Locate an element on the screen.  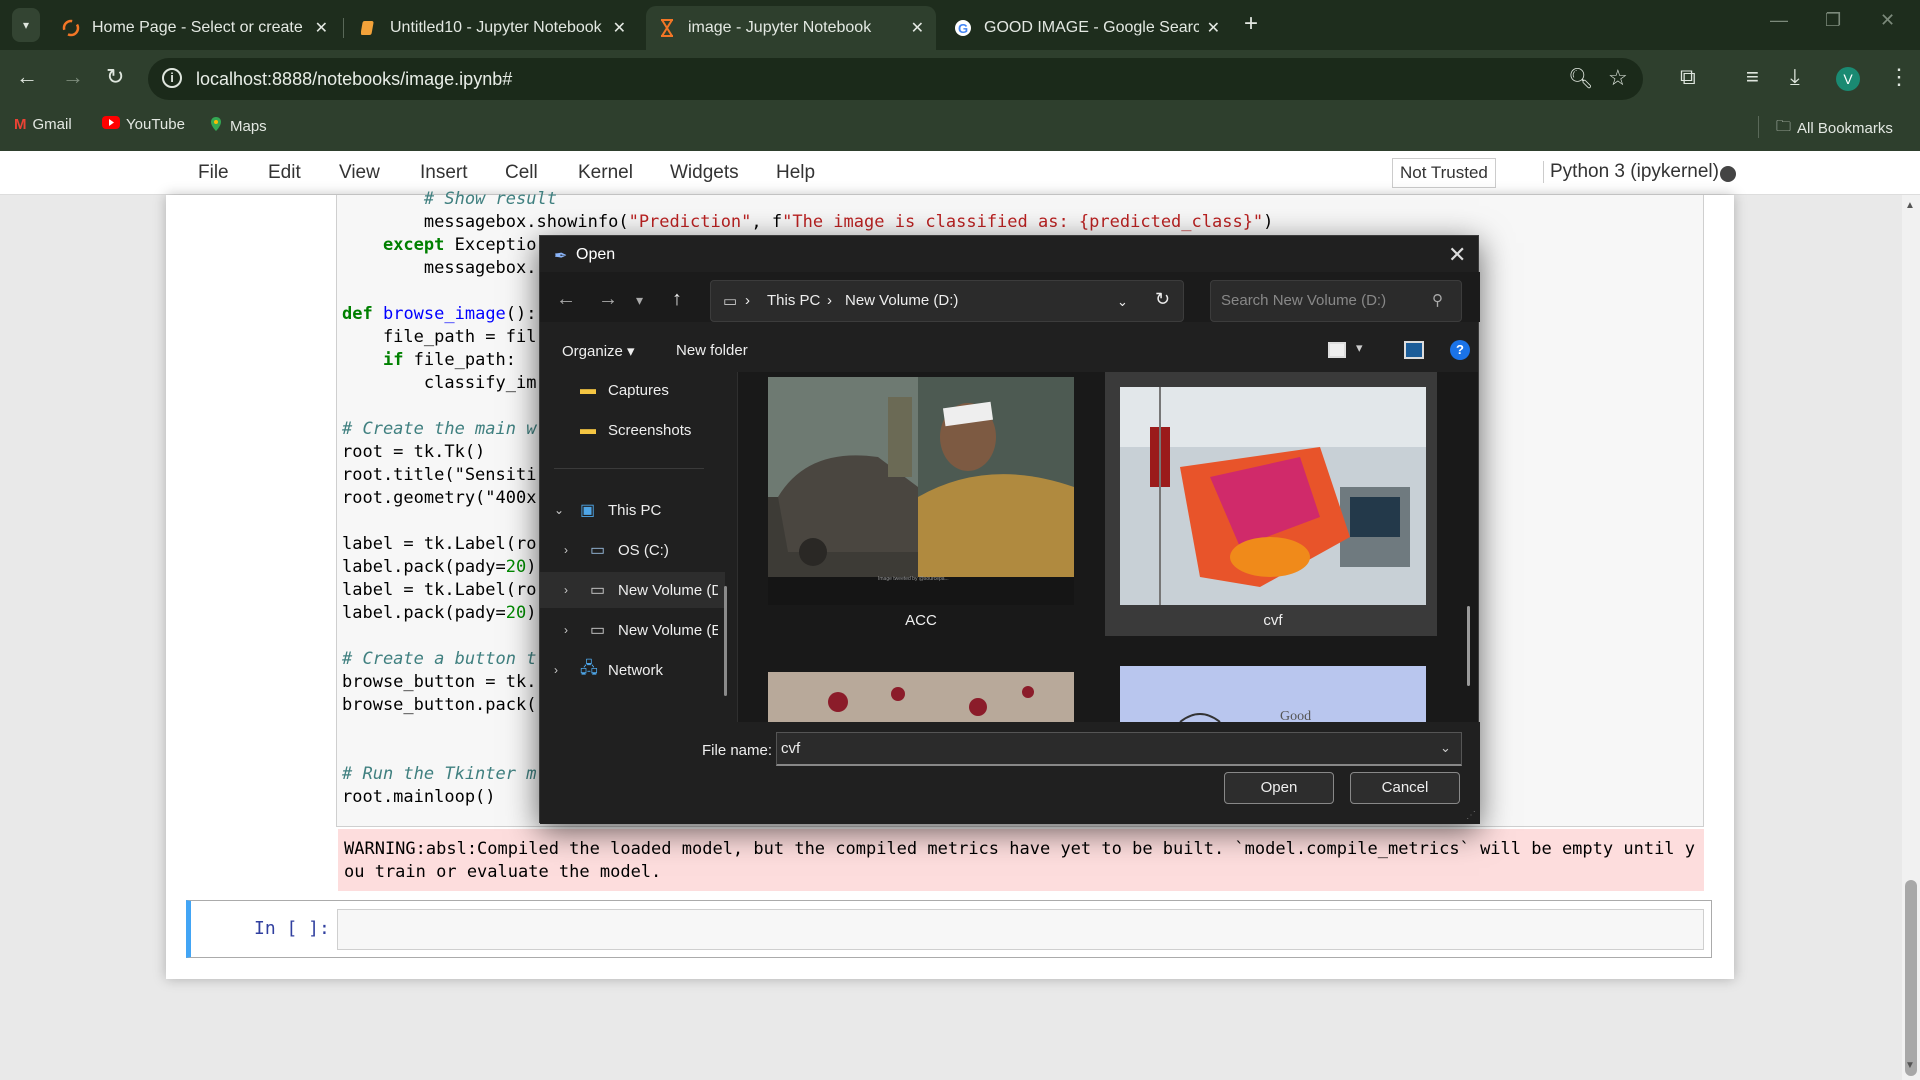
nav-scrollbar is located at coordinates (725, 641).